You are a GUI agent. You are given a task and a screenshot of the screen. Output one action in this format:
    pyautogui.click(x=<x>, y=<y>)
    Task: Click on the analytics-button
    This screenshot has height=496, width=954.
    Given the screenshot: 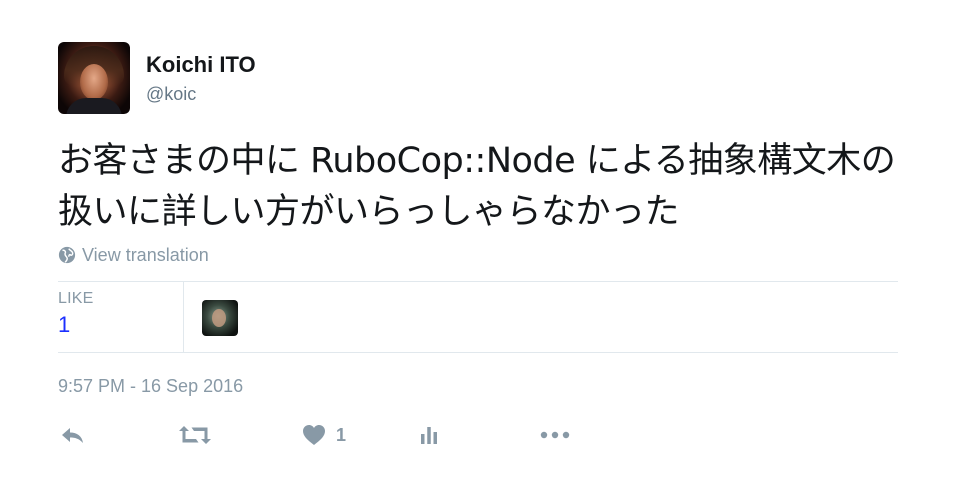 What is the action you would take?
    pyautogui.click(x=429, y=435)
    